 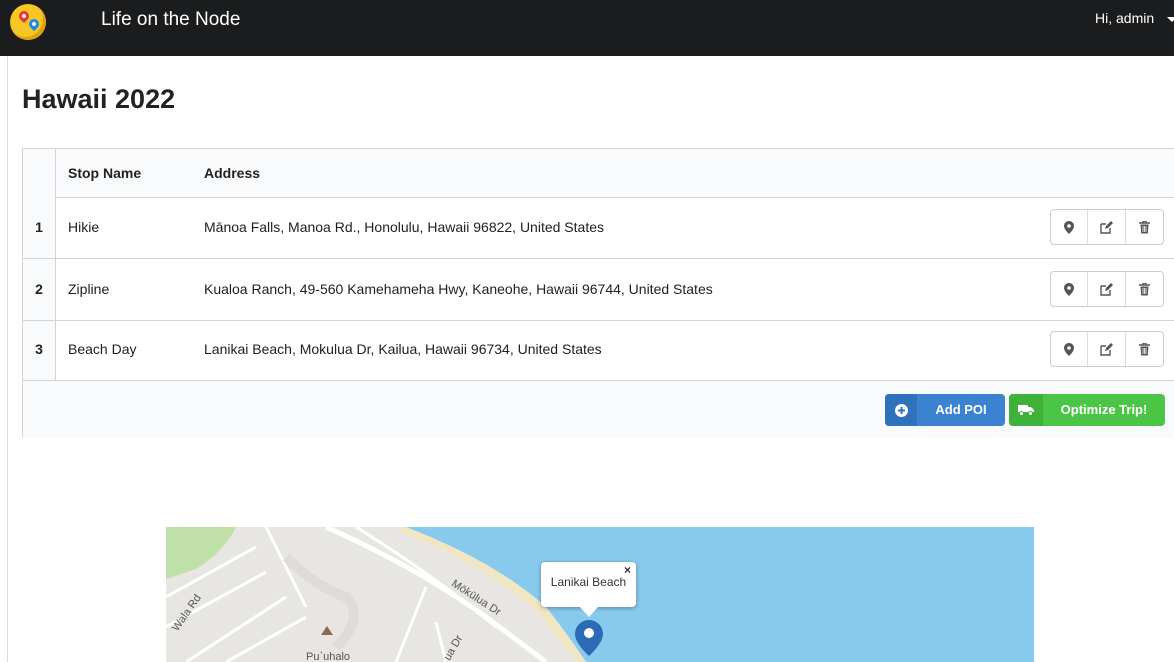 I want to click on truck-icon, so click(x=1026, y=410).